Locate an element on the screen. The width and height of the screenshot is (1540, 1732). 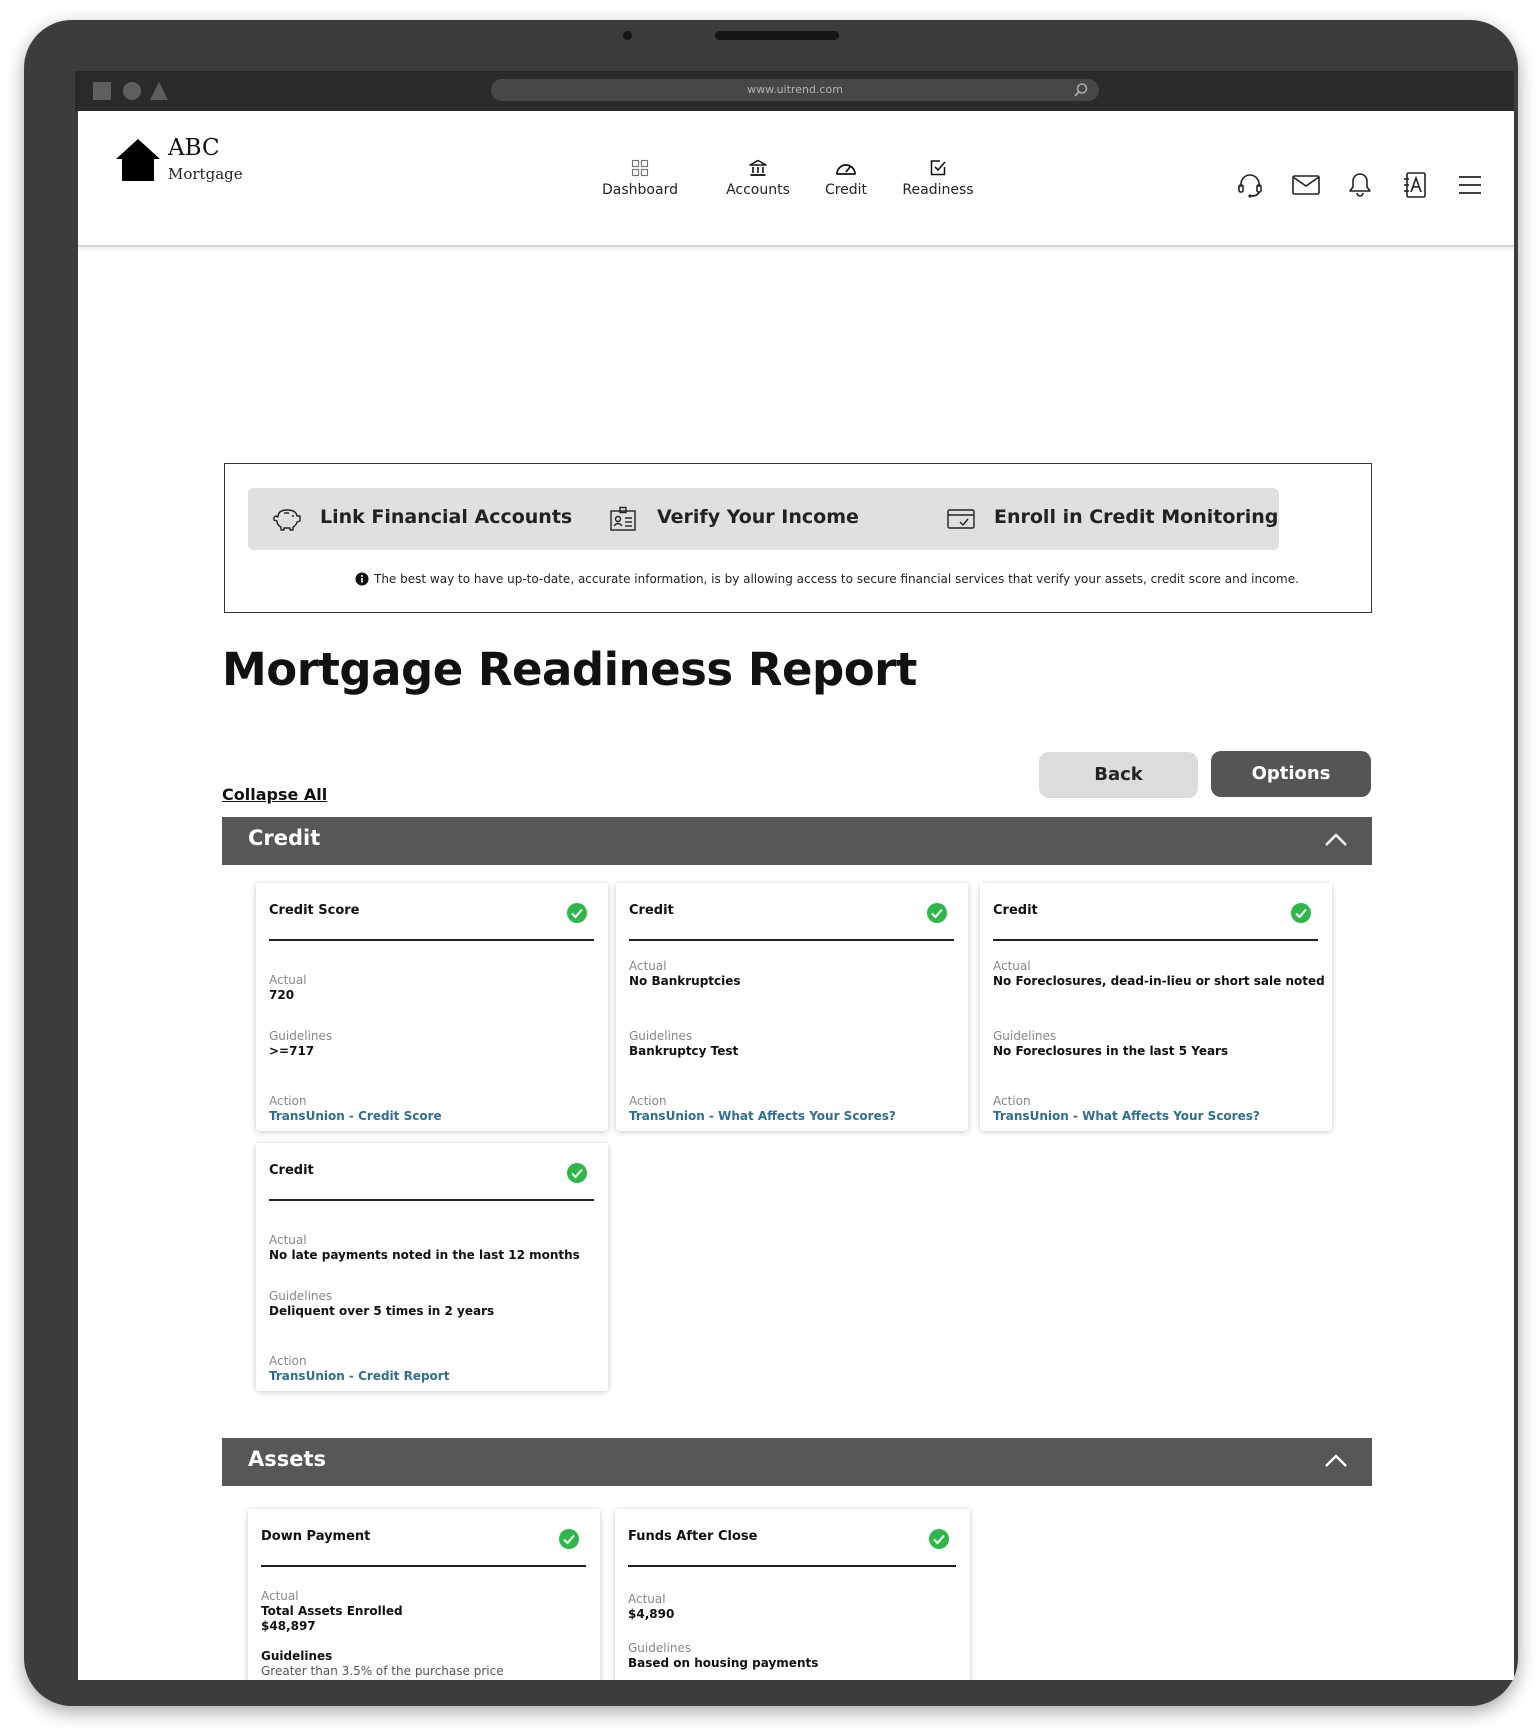
action-label: Verify Your Income is located at coordinates (758, 517).